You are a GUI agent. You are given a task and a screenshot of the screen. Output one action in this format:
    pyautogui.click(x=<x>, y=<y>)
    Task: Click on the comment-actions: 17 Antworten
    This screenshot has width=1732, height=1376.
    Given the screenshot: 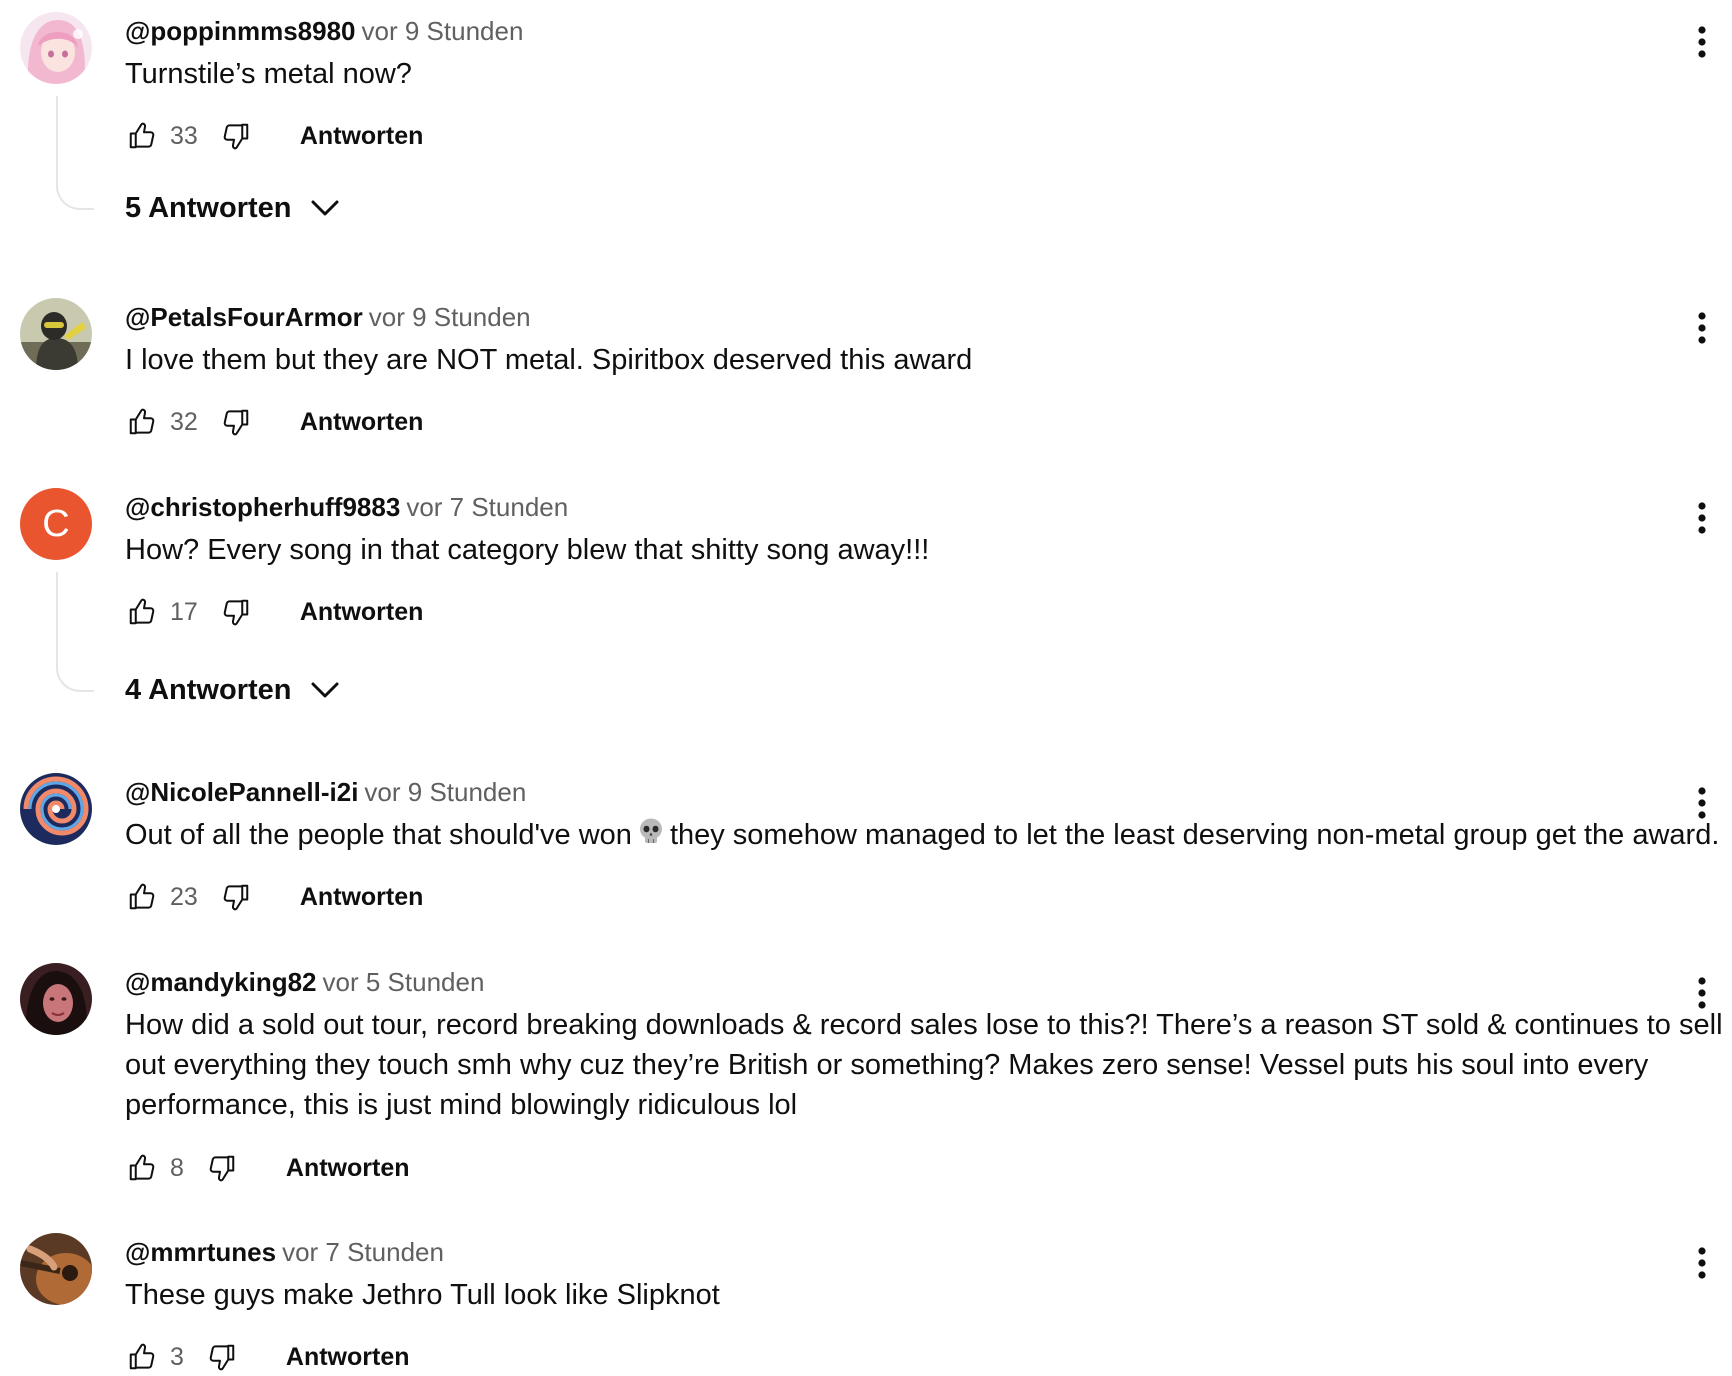 What is the action you would take?
    pyautogui.click(x=272, y=612)
    